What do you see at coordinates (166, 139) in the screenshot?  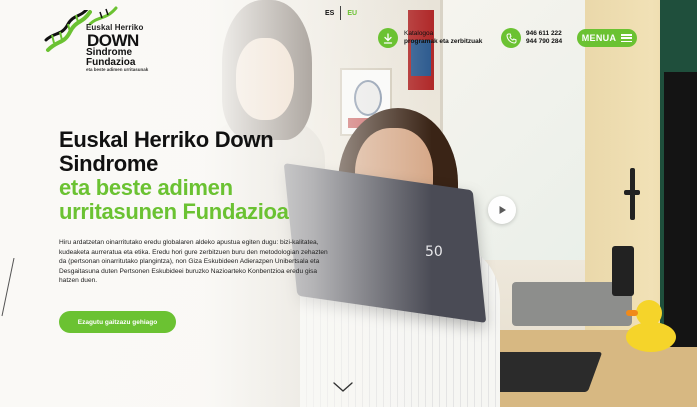 I see `hero-title-line1: Euskal Herriko Down` at bounding box center [166, 139].